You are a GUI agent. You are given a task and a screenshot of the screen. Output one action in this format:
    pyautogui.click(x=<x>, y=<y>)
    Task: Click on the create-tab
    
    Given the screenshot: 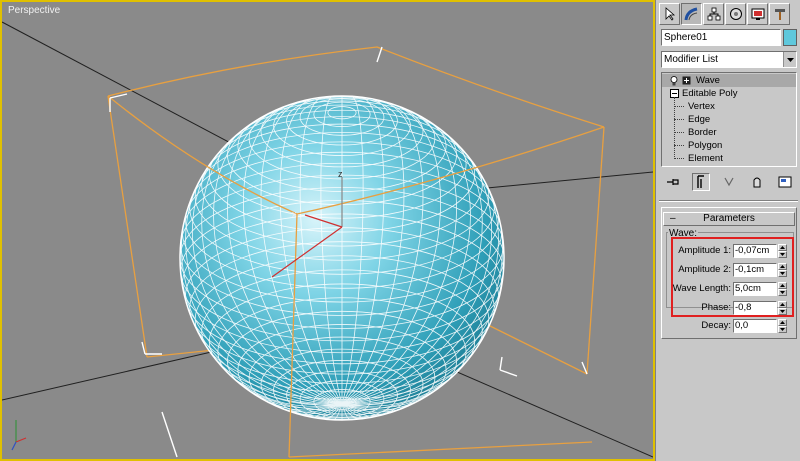 What is the action you would take?
    pyautogui.click(x=669, y=14)
    